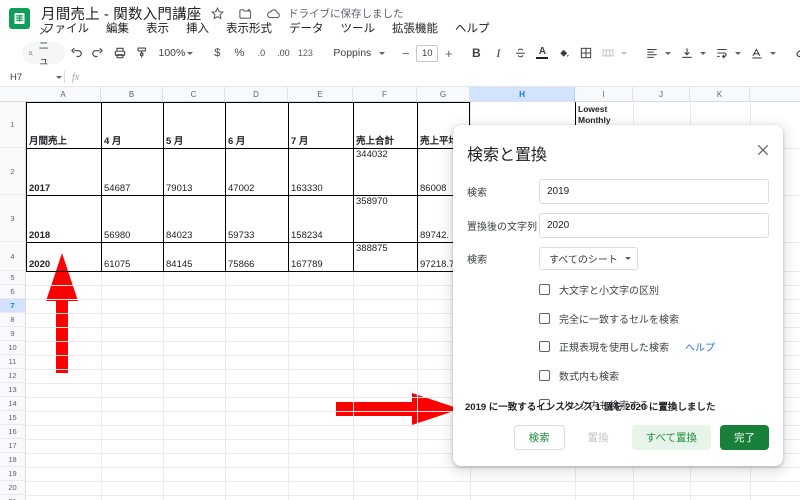 The height and width of the screenshot is (500, 800). Describe the element at coordinates (283, 53) in the screenshot. I see `increase-decimal-button: .00` at that location.